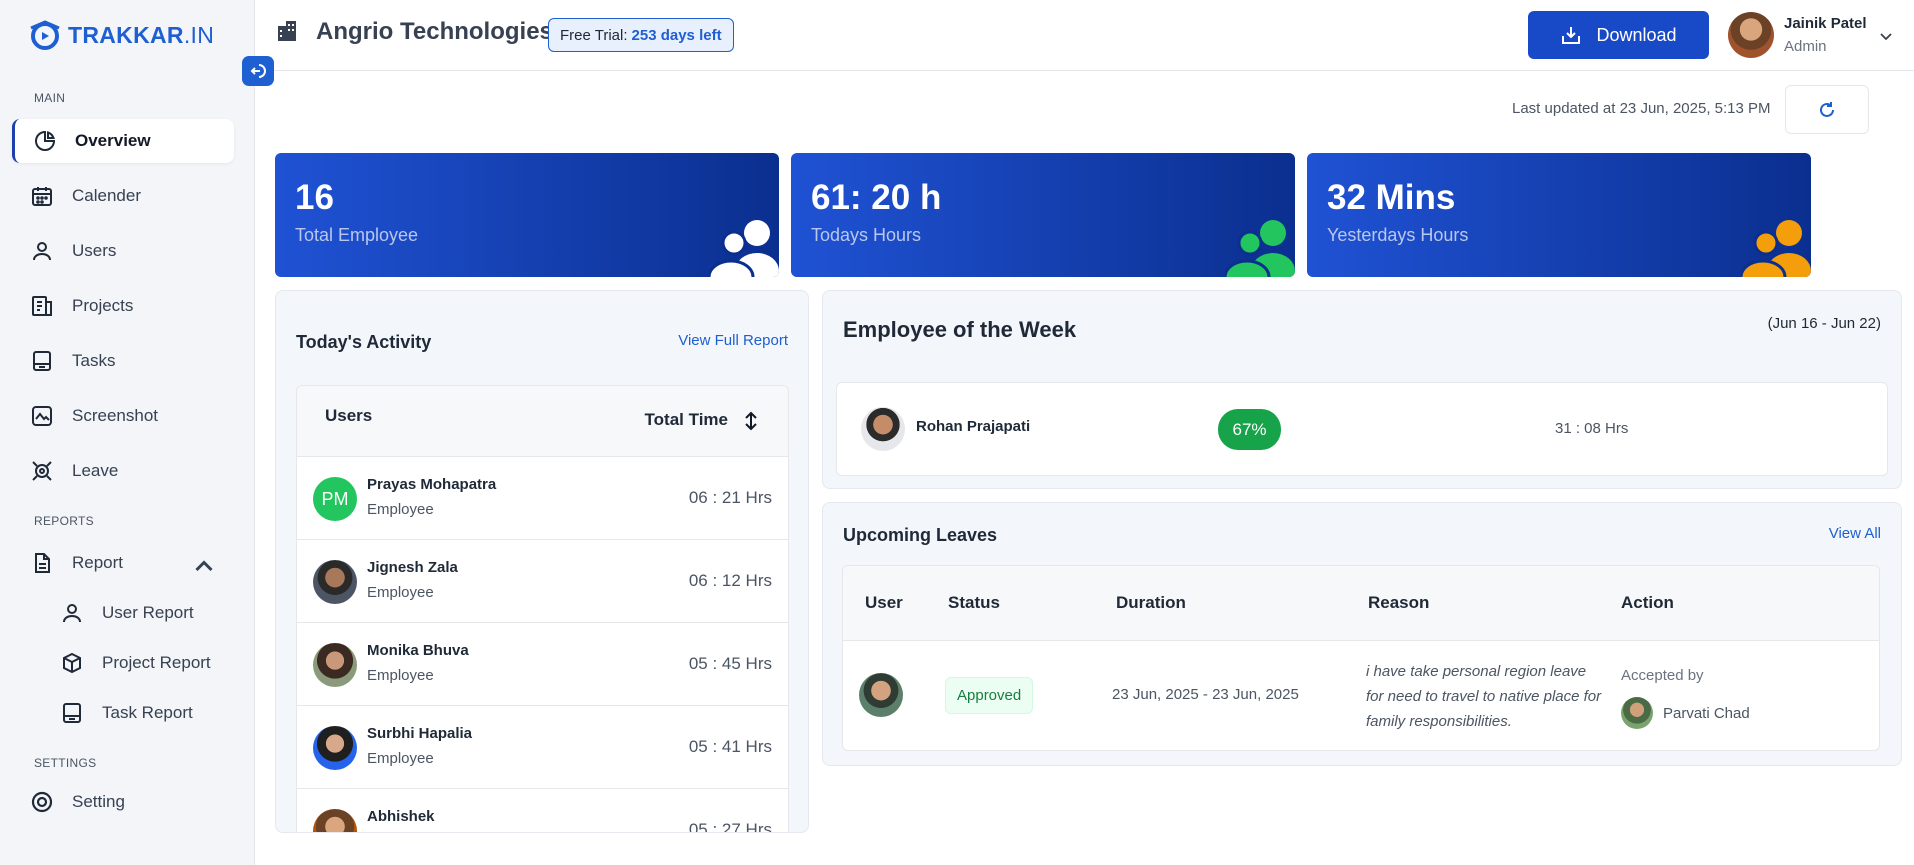 This screenshot has width=1914, height=865. Describe the element at coordinates (989, 695) in the screenshot. I see `status-badge: Approved` at that location.